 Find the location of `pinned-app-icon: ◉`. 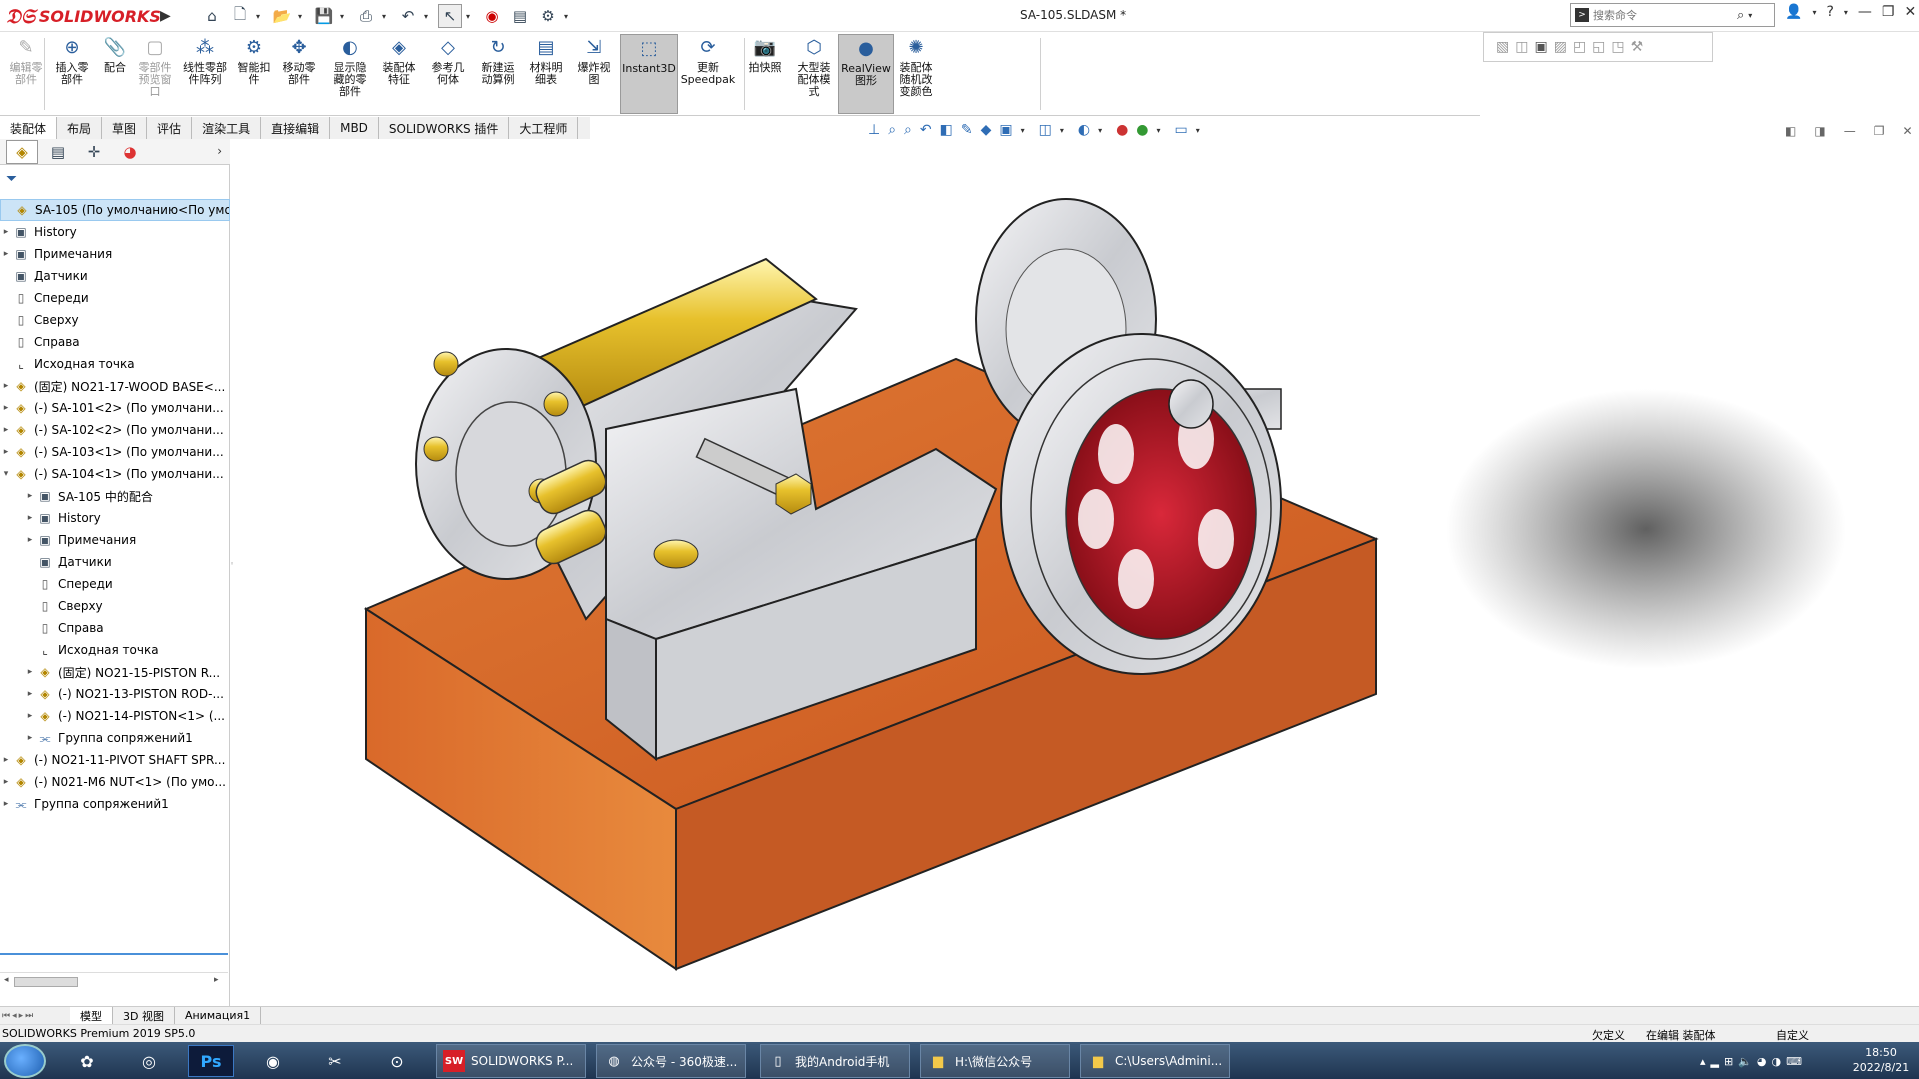

pinned-app-icon: ◉ is located at coordinates (273, 1061).